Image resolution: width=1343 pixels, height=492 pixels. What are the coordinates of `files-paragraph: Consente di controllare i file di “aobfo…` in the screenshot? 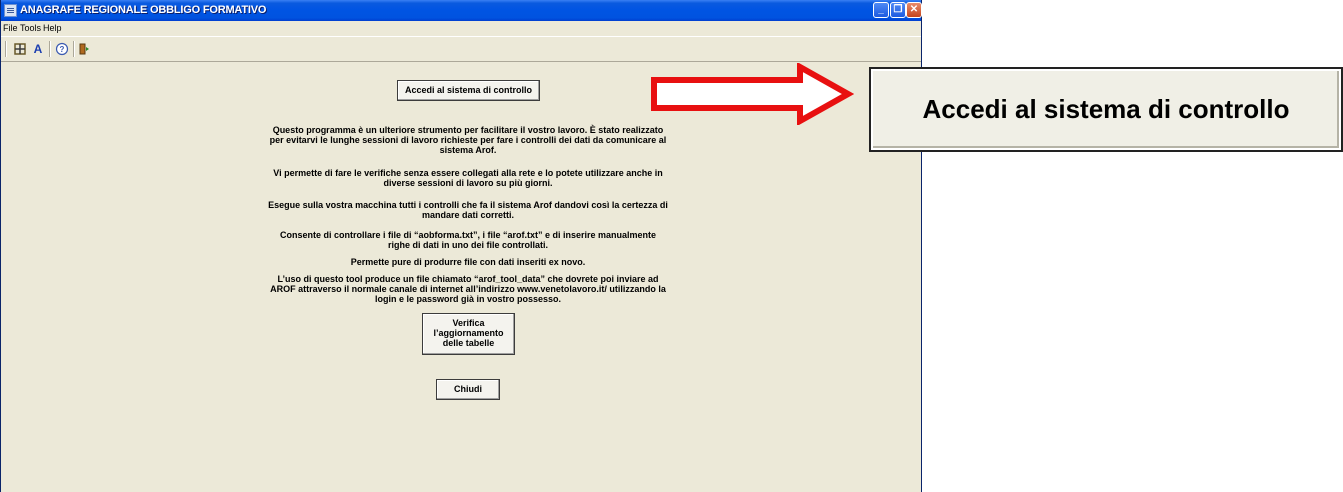 It's located at (468, 240).